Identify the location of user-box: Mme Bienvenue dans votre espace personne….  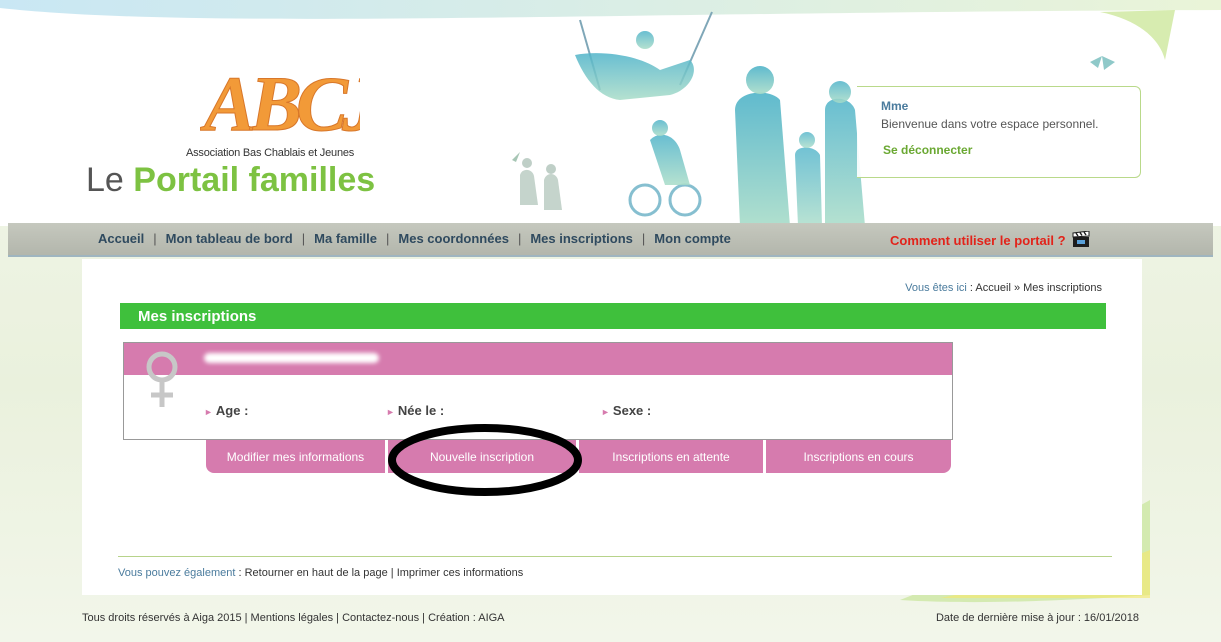
(999, 132).